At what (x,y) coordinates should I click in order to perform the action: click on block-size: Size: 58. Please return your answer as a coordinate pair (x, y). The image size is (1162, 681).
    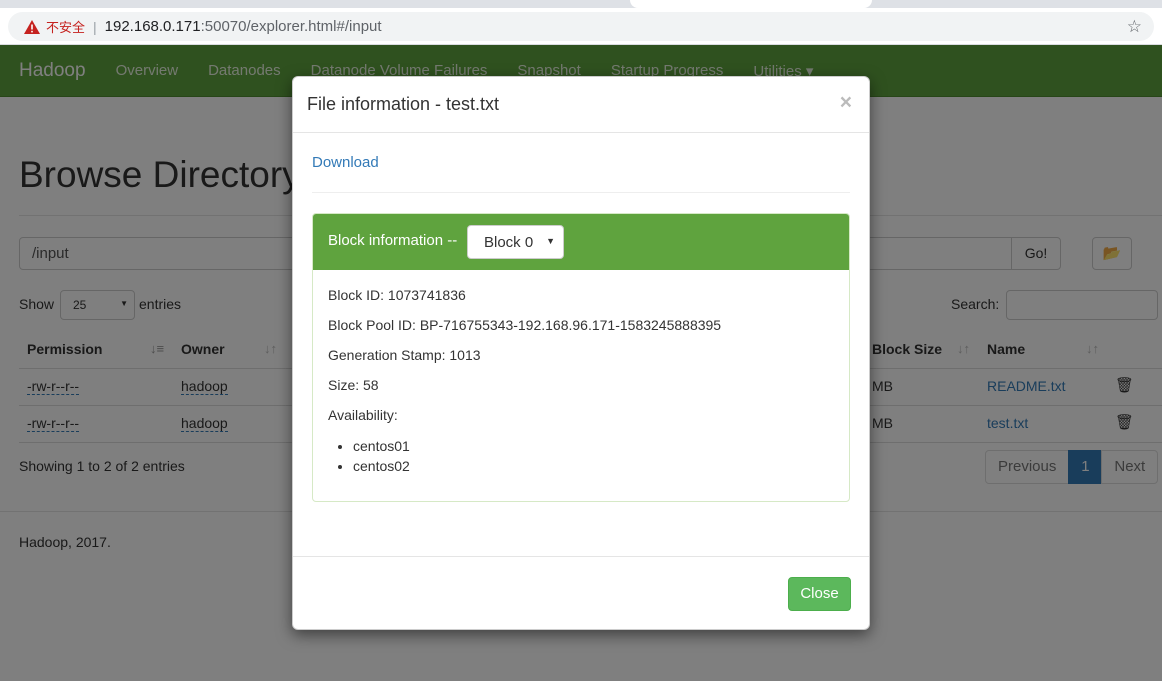
    Looking at the image, I should click on (353, 385).